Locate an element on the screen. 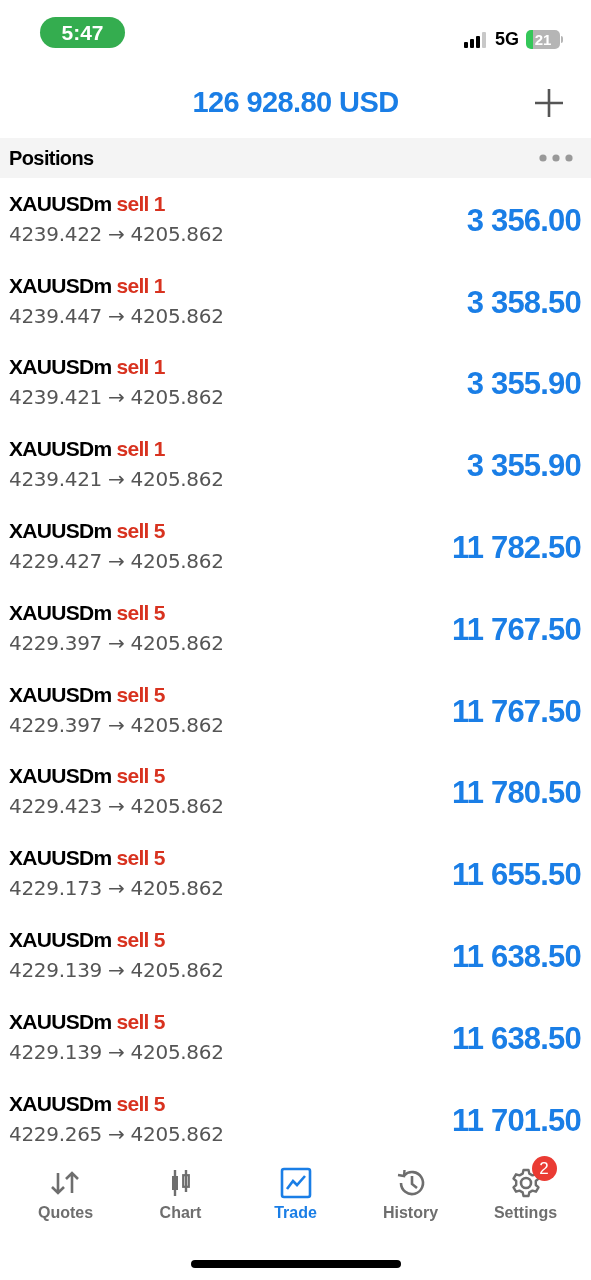 The width and height of the screenshot is (591, 1280). price-range: 4239.422 → 4205.862 is located at coordinates (116, 233).